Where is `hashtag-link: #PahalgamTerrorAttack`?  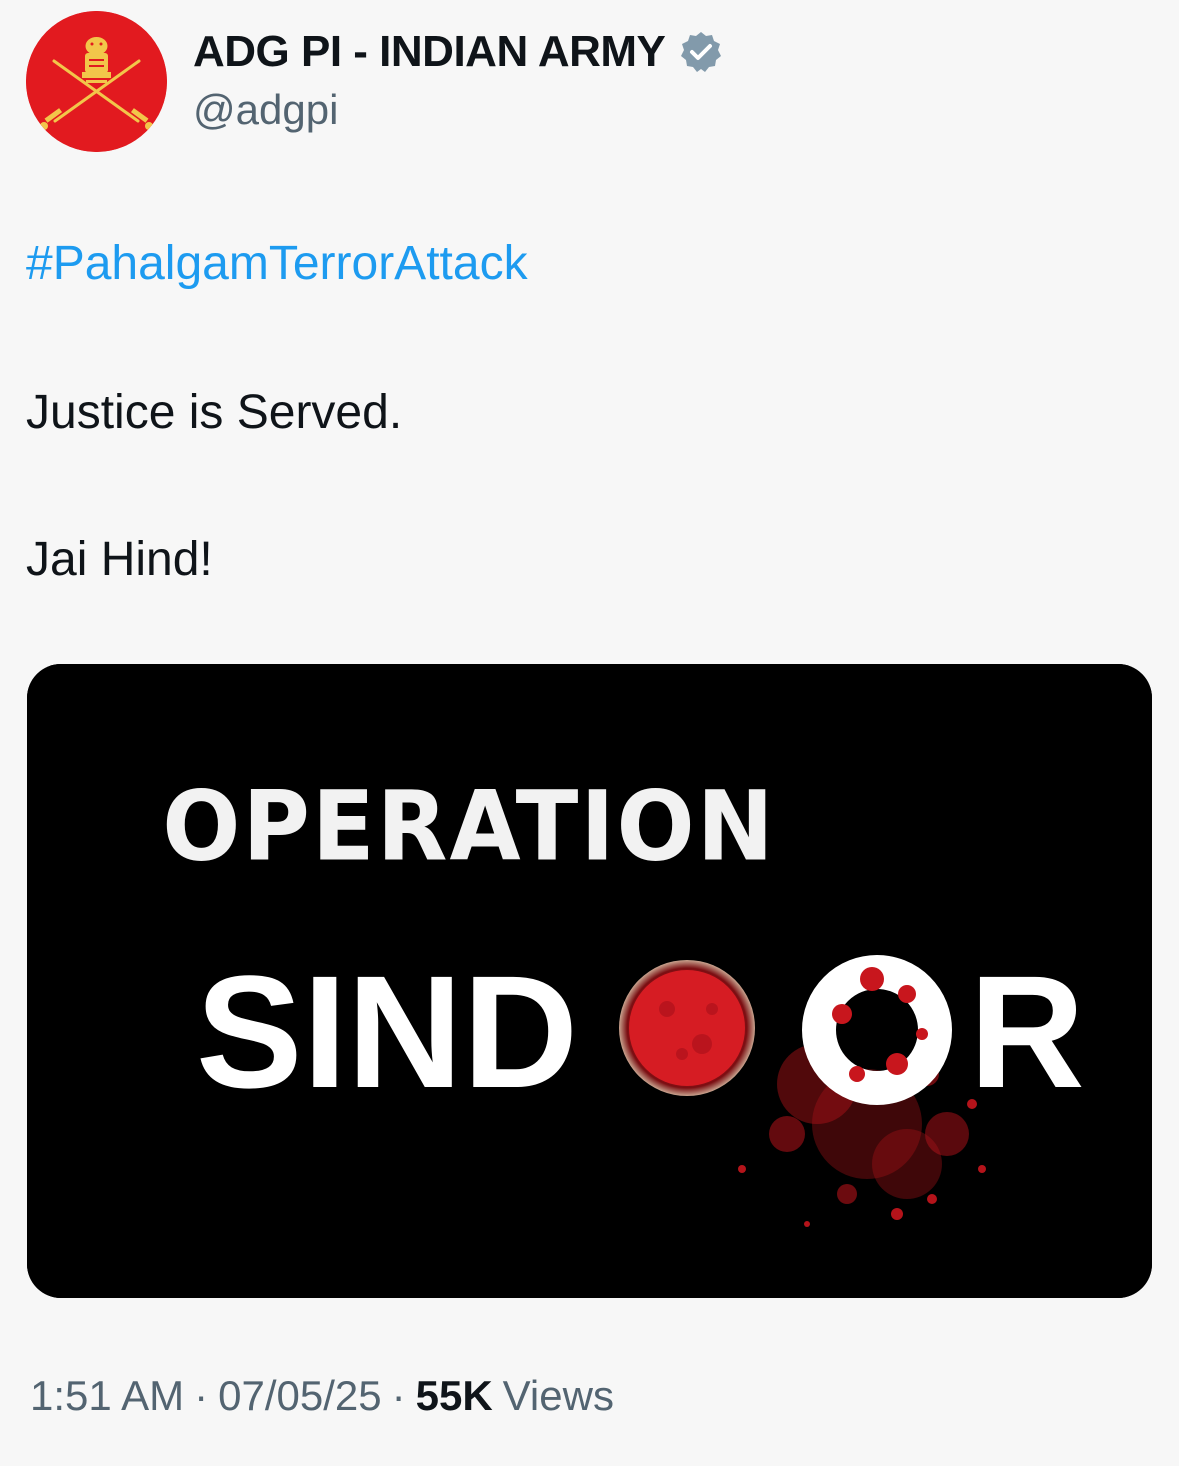
hashtag-link: #PahalgamTerrorAttack is located at coordinates (277, 263).